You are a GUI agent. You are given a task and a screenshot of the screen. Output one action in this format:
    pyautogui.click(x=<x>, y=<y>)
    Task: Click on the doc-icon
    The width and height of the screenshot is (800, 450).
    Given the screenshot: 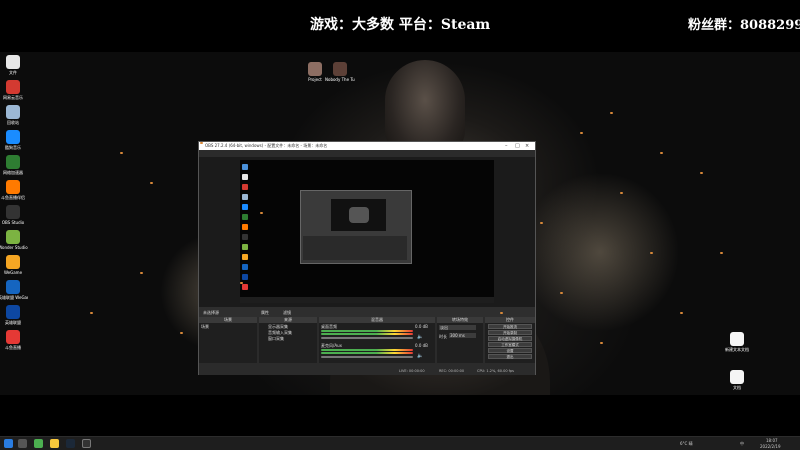 What is the action you would take?
    pyautogui.click(x=737, y=377)
    